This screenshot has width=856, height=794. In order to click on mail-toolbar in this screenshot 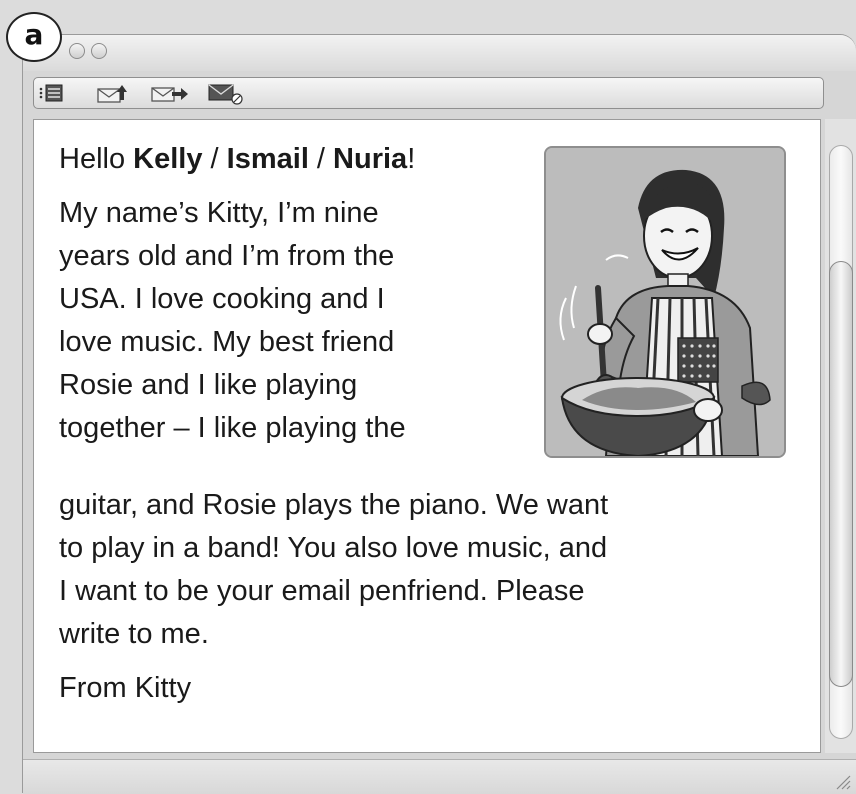, I will do `click(428, 93)`.